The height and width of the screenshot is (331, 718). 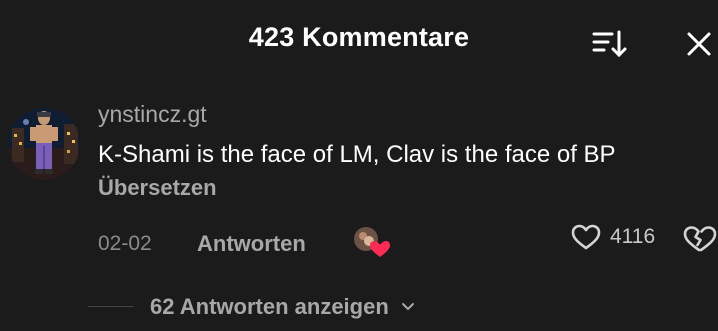 I want to click on comment-username: ynstincz.gt, so click(x=152, y=114).